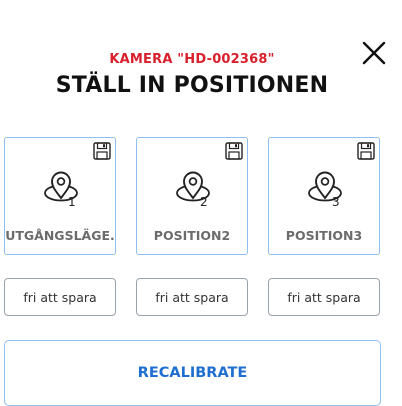 This screenshot has width=402, height=406. Describe the element at coordinates (325, 189) in the screenshot. I see `map-pin-icon: 3` at that location.